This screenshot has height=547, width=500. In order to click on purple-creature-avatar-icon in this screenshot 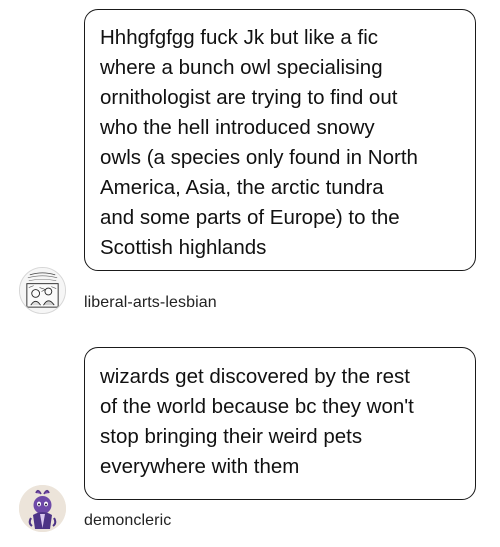, I will do `click(42, 508)`.